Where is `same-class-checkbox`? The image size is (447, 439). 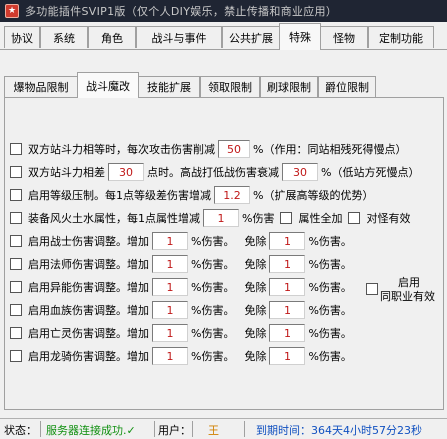 same-class-checkbox is located at coordinates (372, 289).